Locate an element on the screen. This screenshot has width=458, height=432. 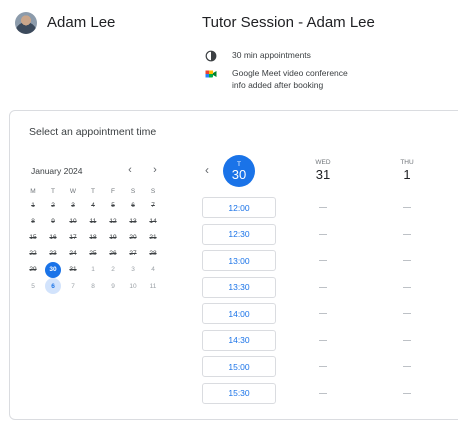
time-slot-button: 12:30 is located at coordinates (239, 234).